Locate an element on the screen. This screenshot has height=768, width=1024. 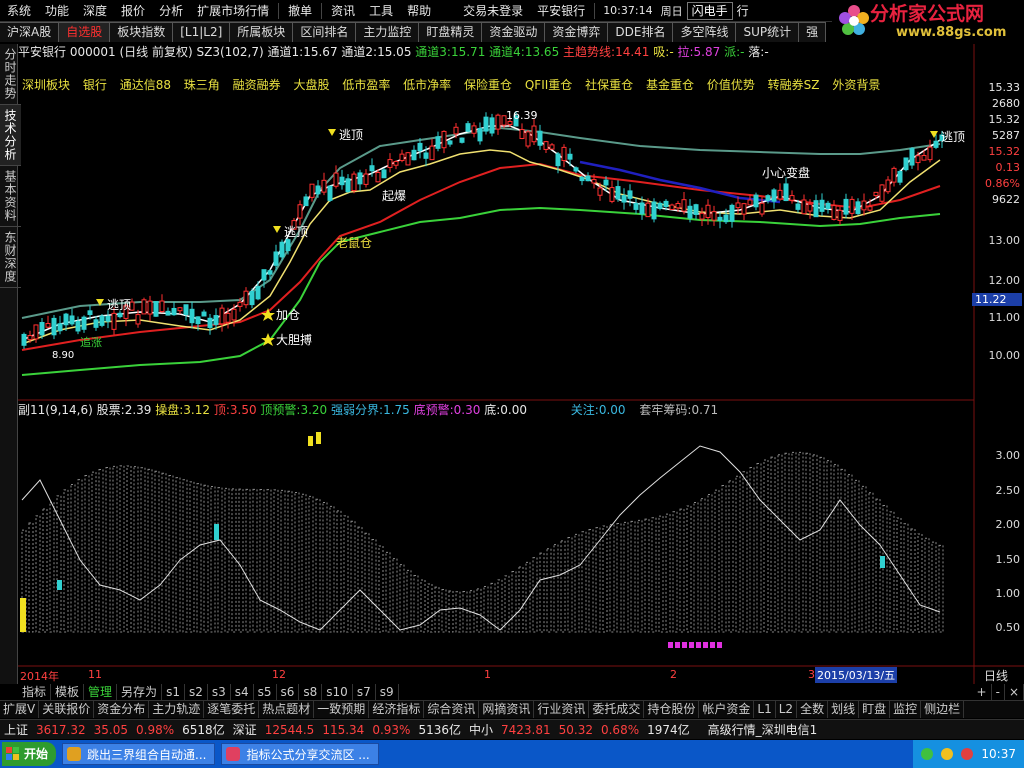
tb-s10: s10 is located at coordinates (337, 692).